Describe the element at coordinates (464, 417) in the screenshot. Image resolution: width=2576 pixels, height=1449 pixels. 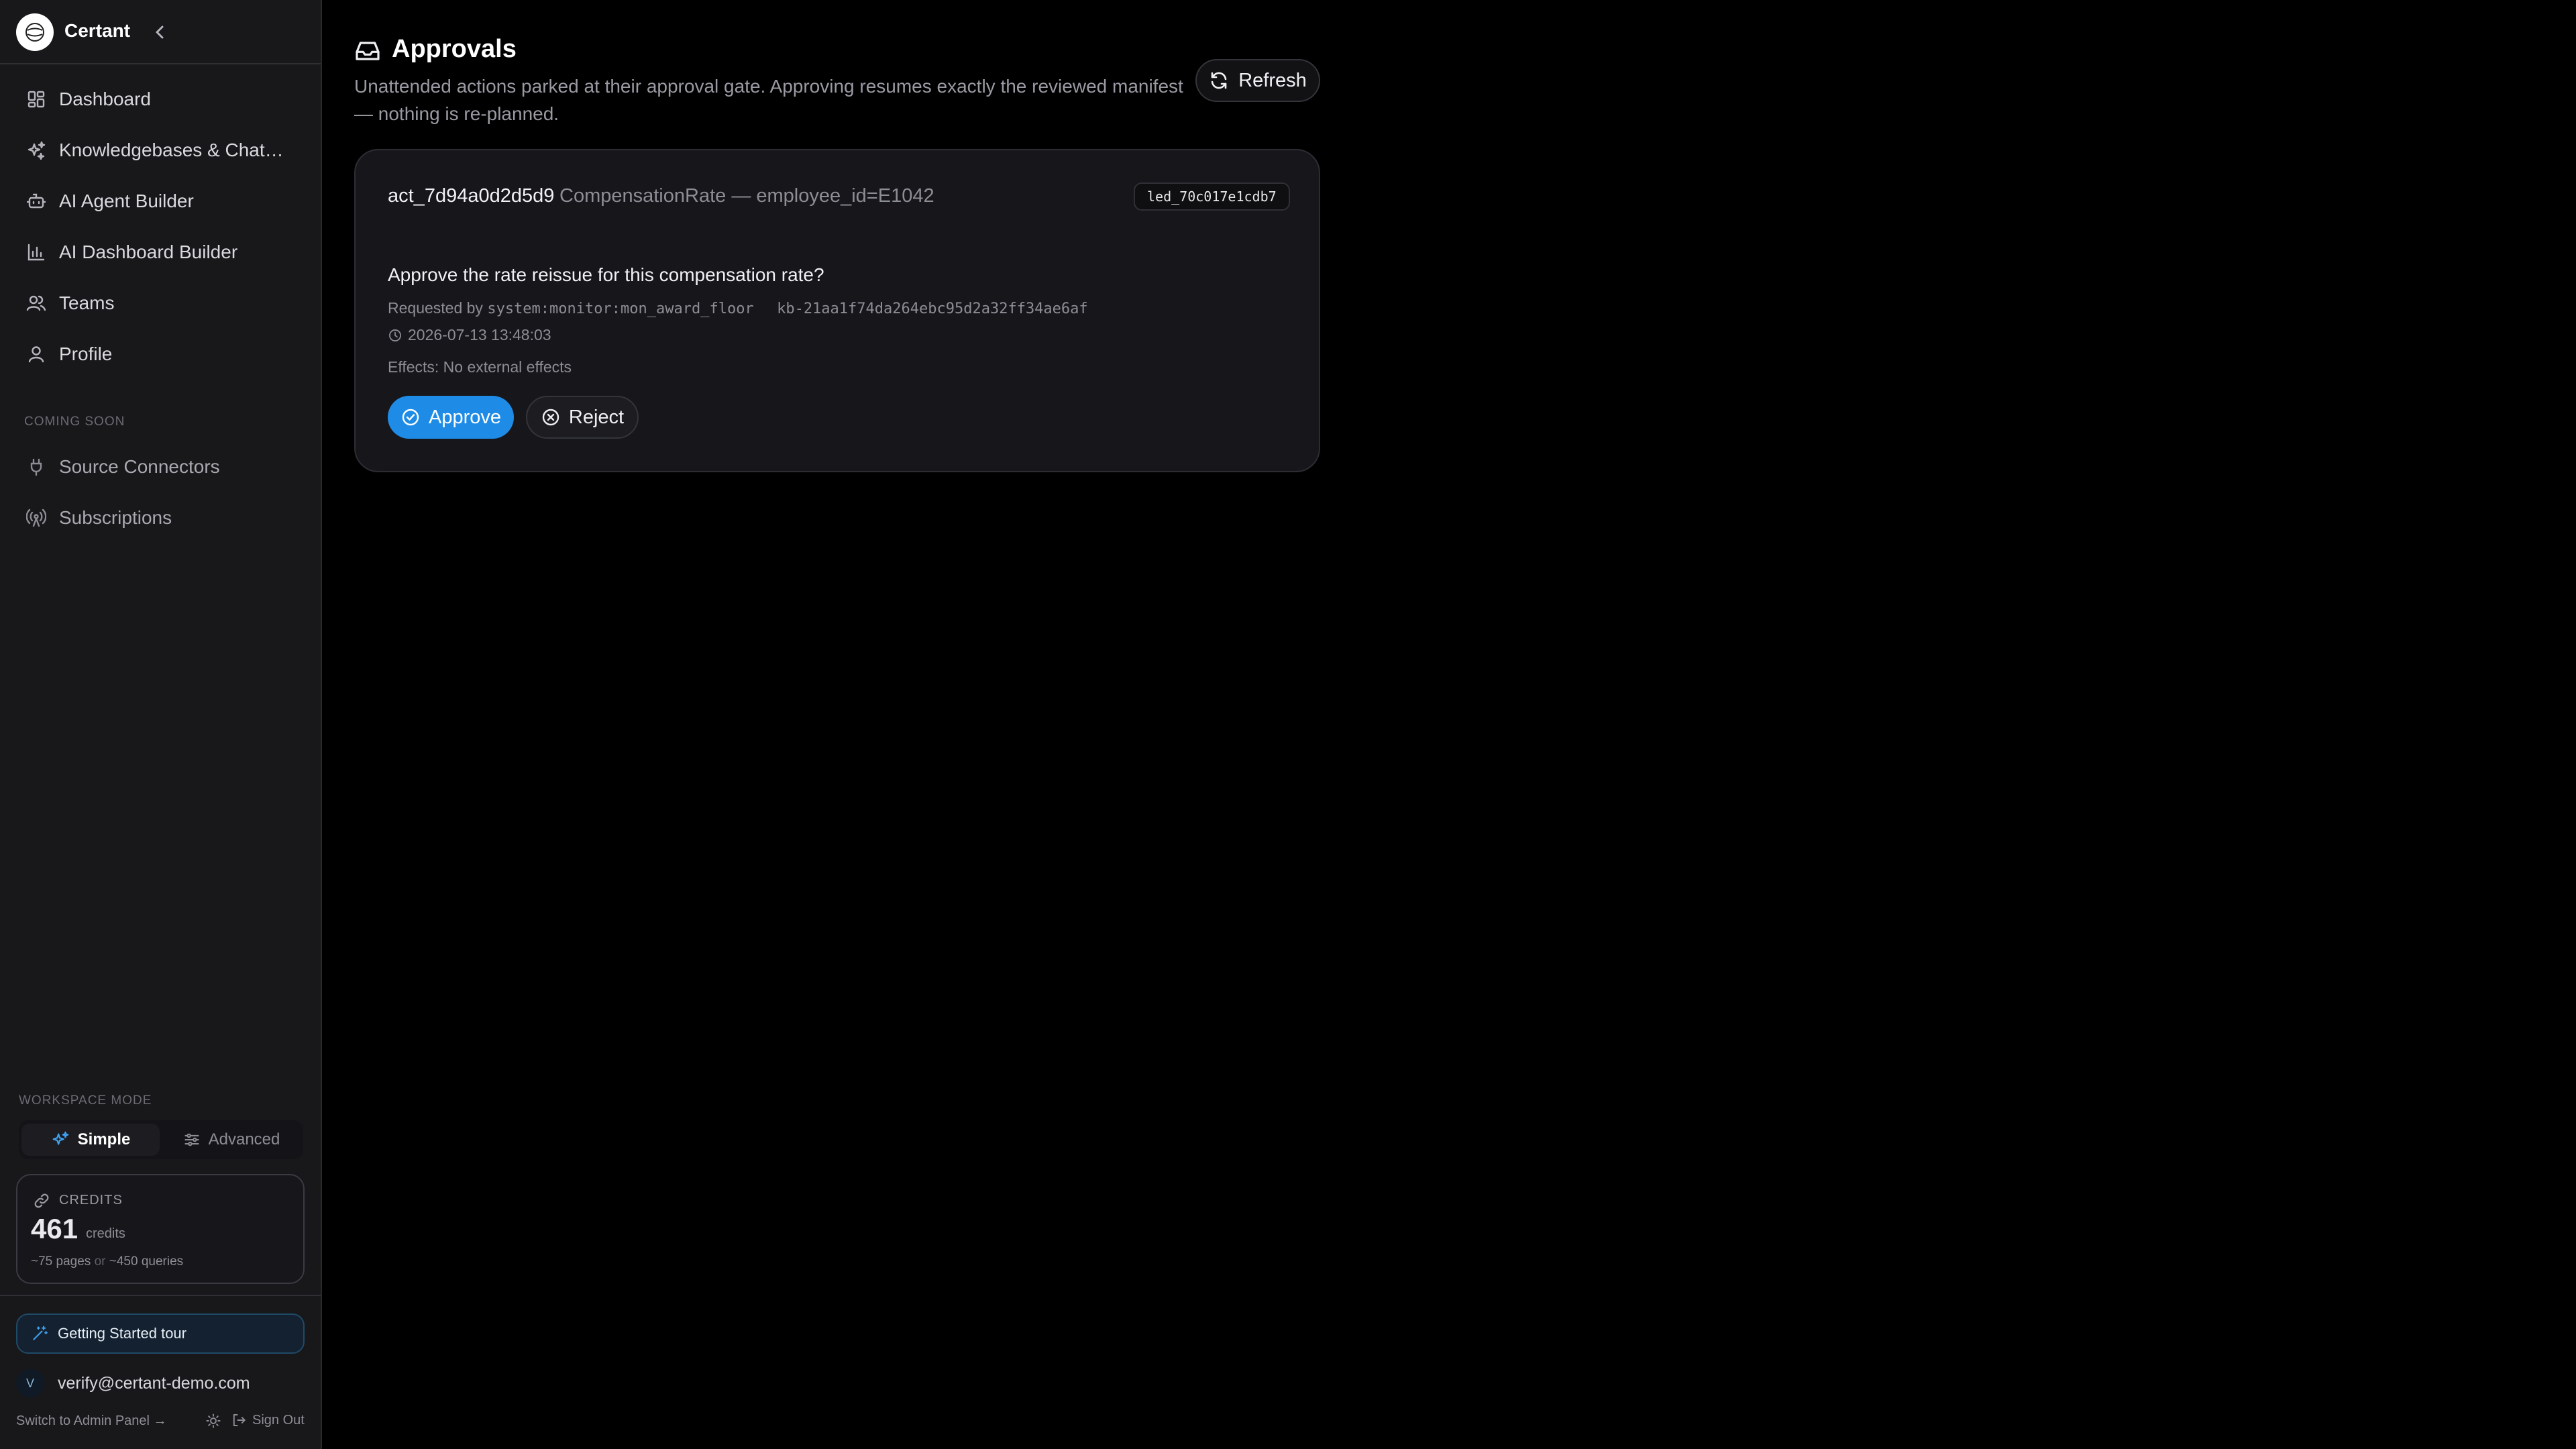
I see `approve-label: Approve` at that location.